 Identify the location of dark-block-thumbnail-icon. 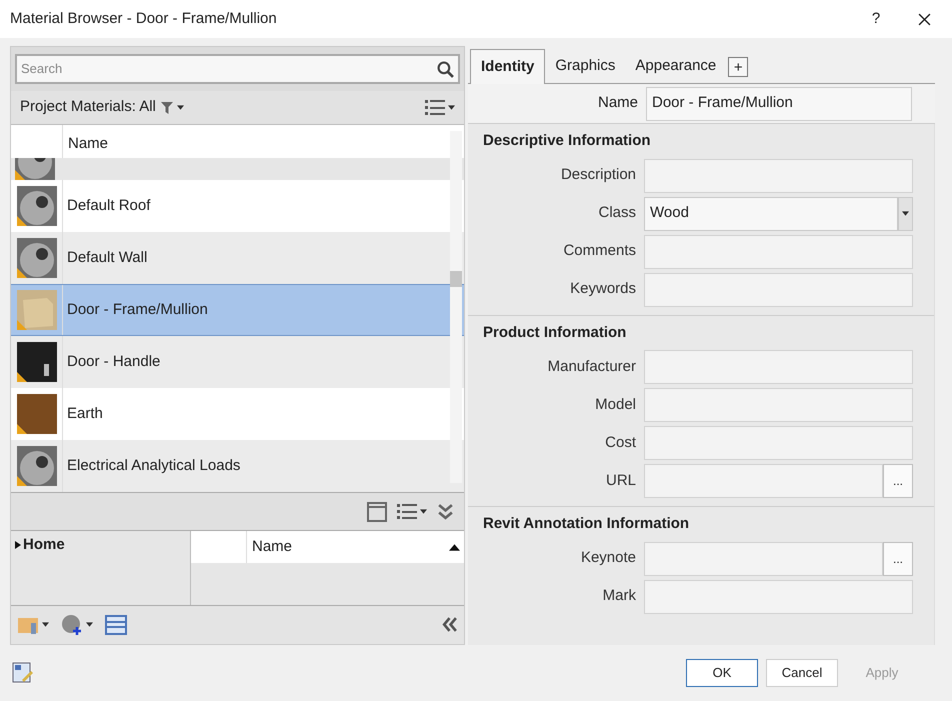
(36, 362).